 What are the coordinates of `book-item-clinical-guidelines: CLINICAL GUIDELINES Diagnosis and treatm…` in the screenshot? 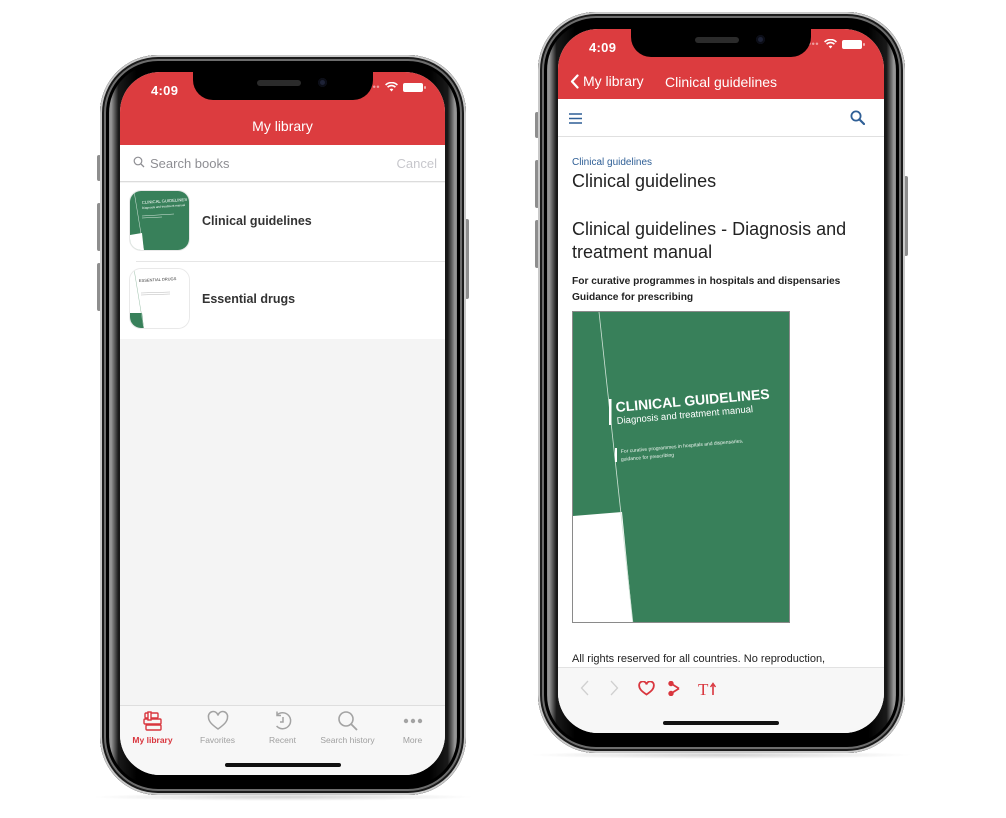 It's located at (282, 222).